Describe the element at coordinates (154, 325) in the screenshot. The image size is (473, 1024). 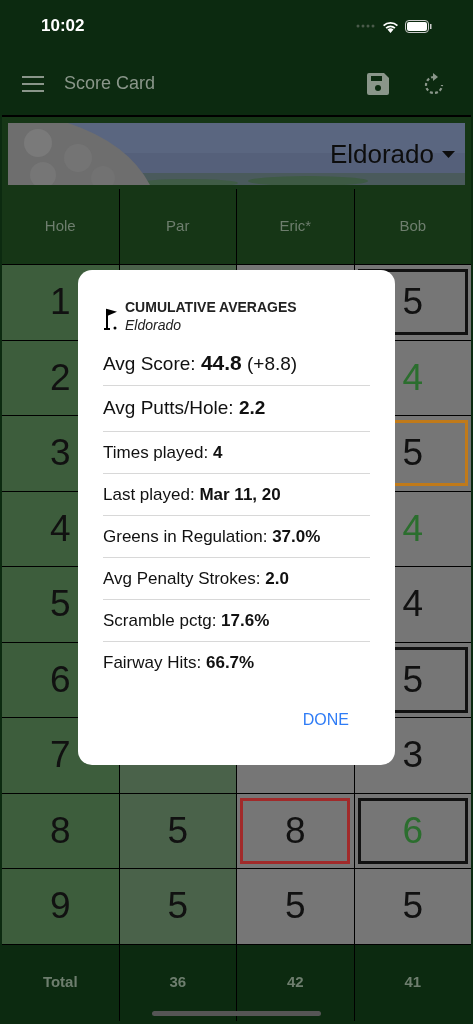
I see `dialog-subtitle: Eldorado` at that location.